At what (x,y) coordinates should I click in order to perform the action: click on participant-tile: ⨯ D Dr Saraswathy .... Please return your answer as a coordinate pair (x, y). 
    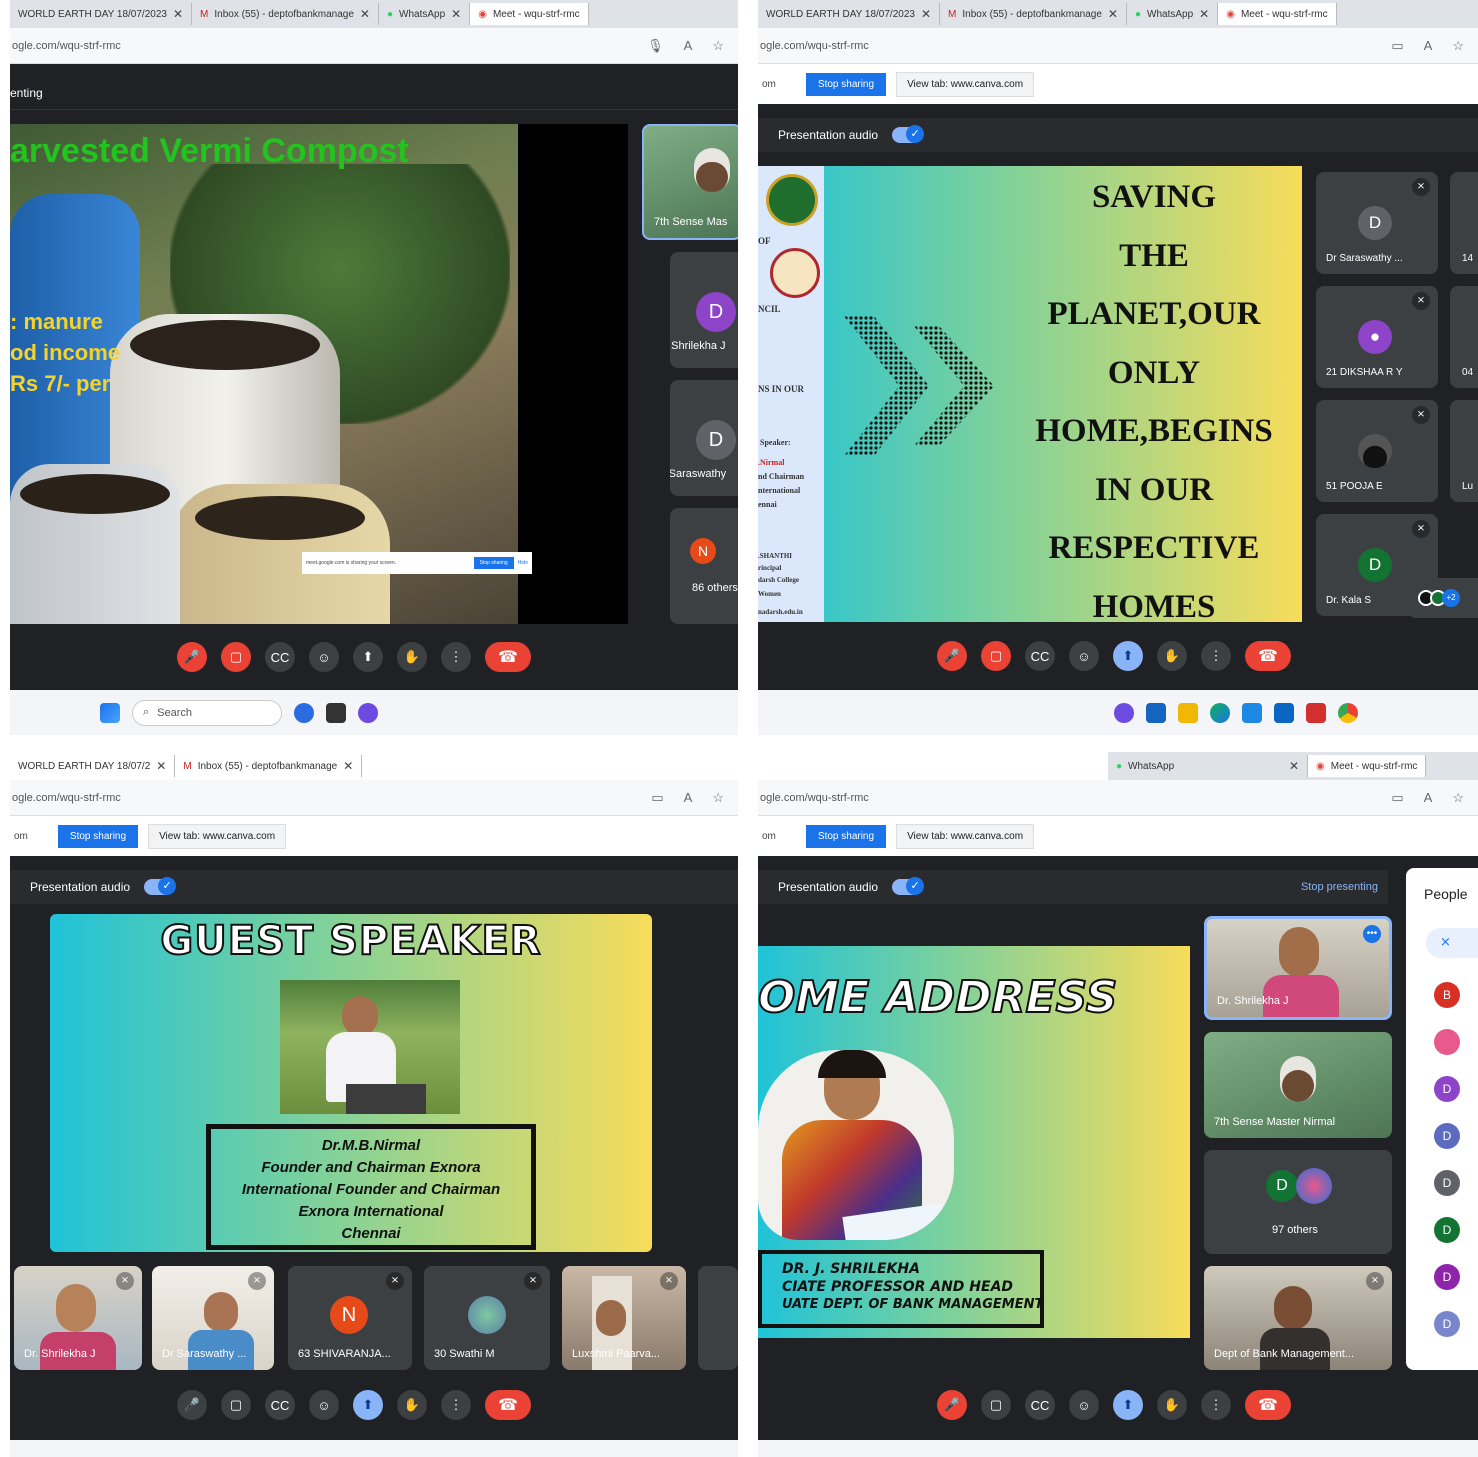
    Looking at the image, I should click on (1377, 223).